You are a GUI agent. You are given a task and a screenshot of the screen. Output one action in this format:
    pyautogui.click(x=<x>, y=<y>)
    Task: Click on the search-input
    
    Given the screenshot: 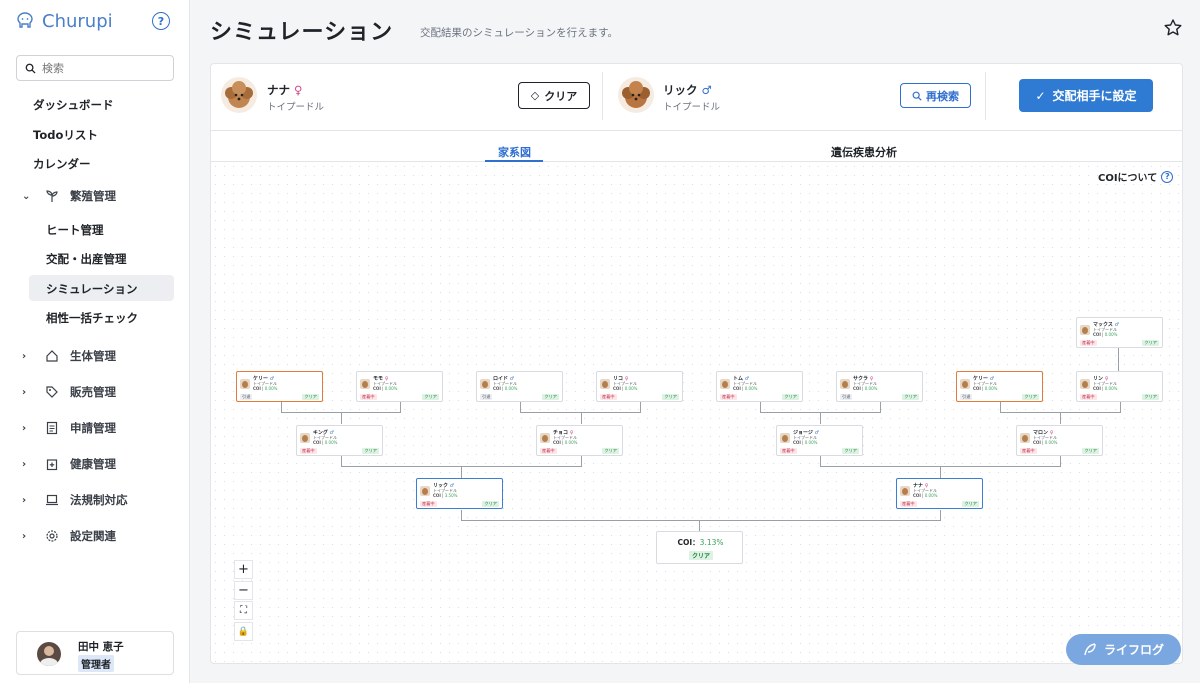 What is the action you would take?
    pyautogui.click(x=97, y=68)
    